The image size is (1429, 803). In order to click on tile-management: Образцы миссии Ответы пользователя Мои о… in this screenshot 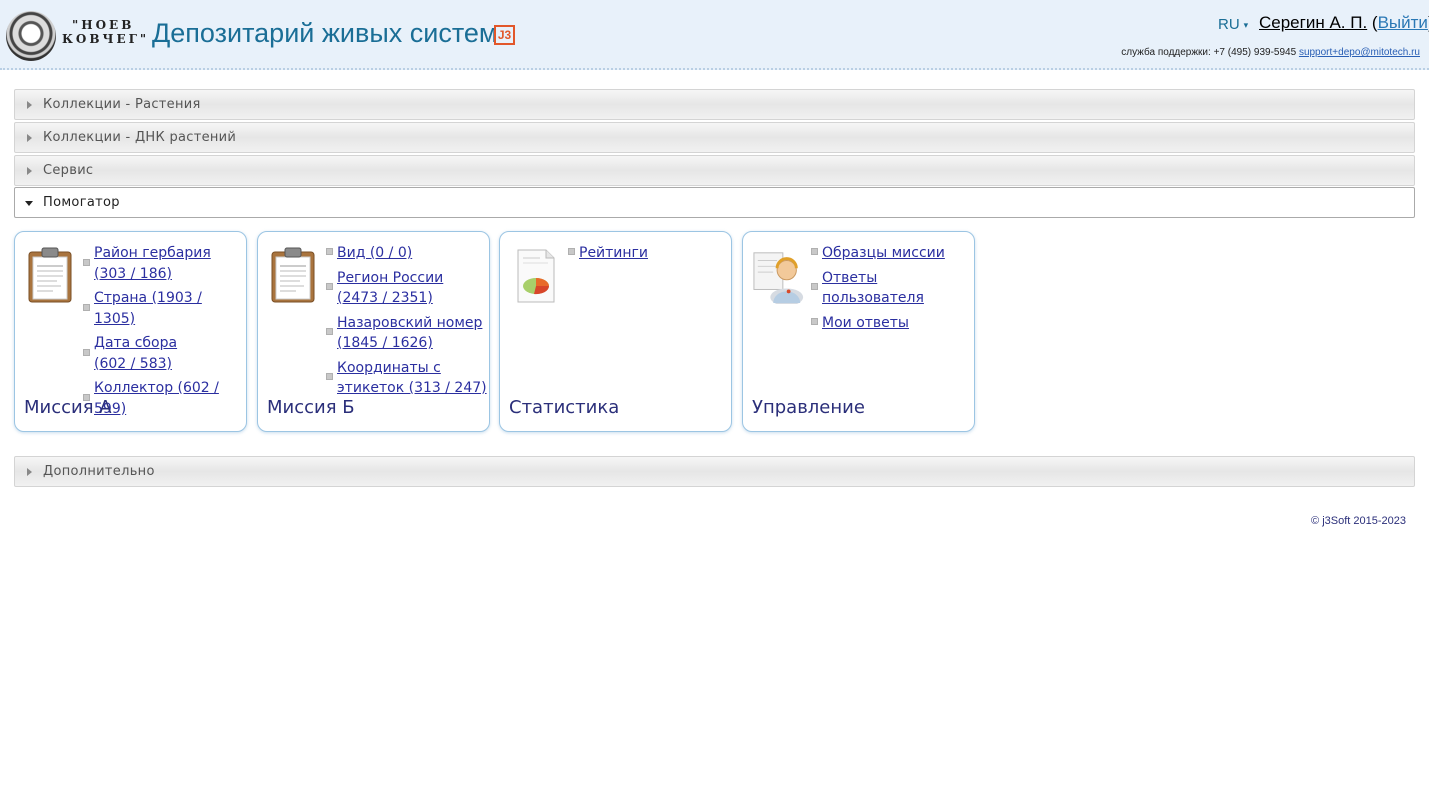, I will do `click(858, 331)`.